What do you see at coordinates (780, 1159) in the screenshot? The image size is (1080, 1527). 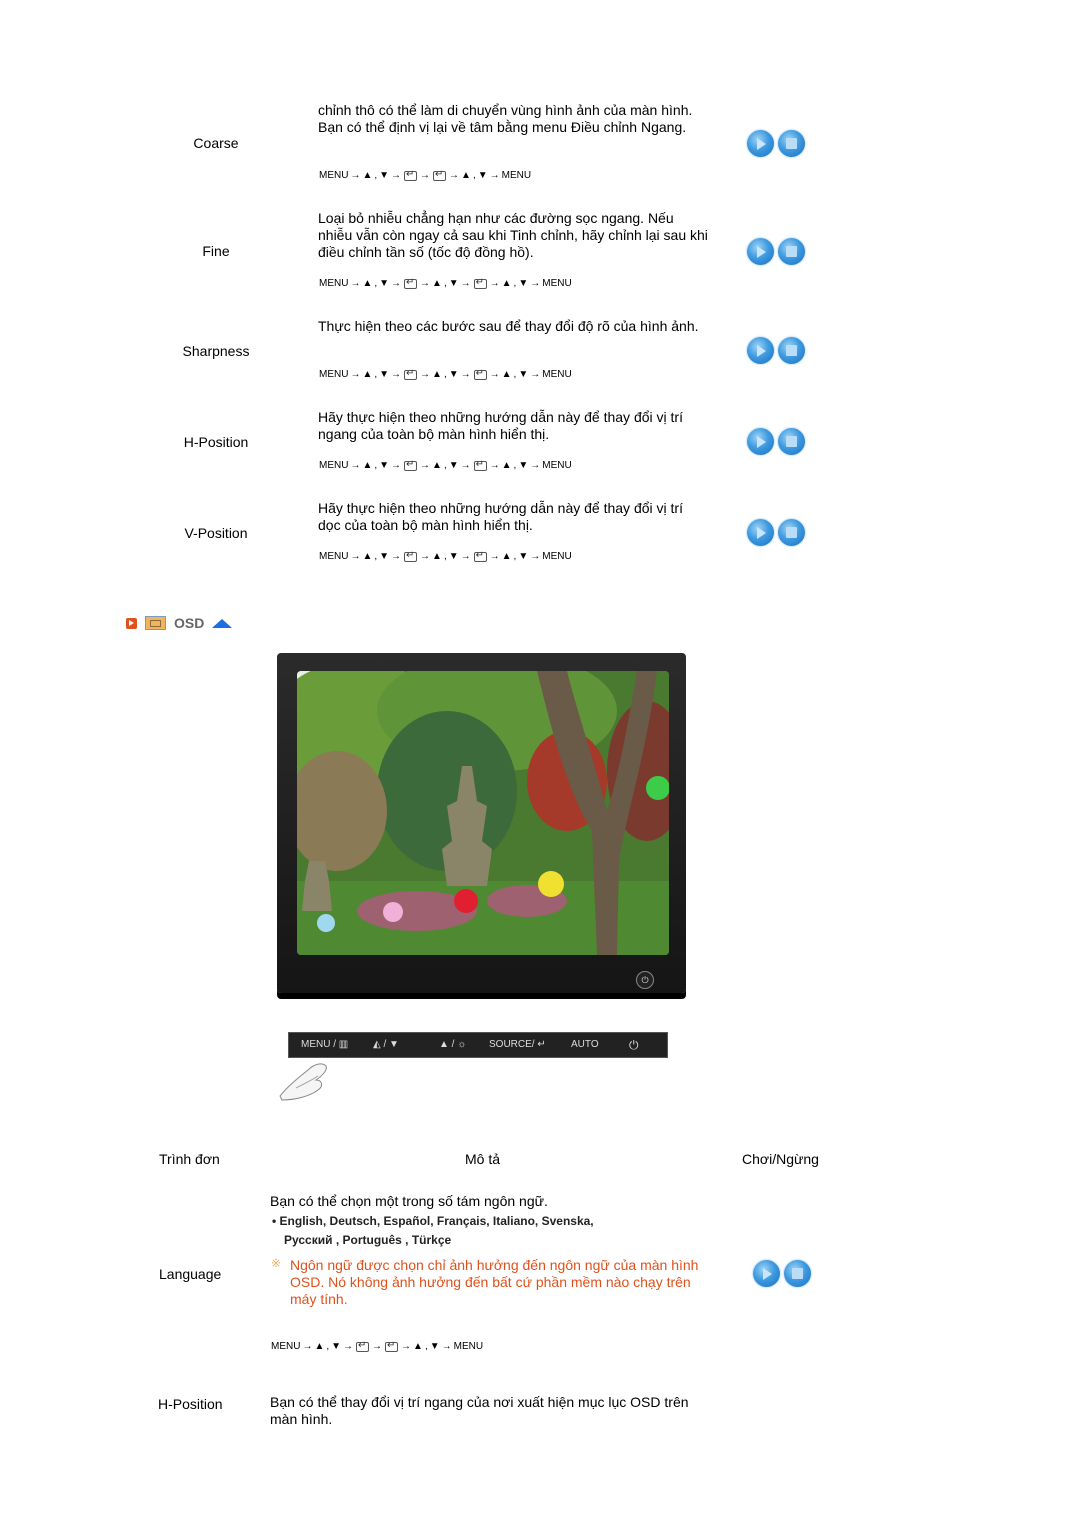 I see `column-header-play-stop: Chơi/Ngừng` at bounding box center [780, 1159].